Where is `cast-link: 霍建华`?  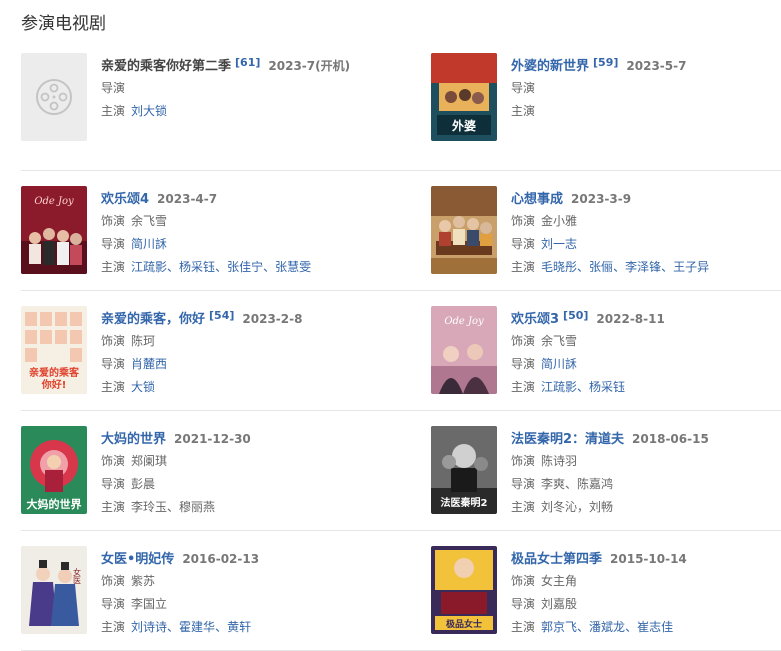 cast-link: 霍建华 is located at coordinates (197, 627).